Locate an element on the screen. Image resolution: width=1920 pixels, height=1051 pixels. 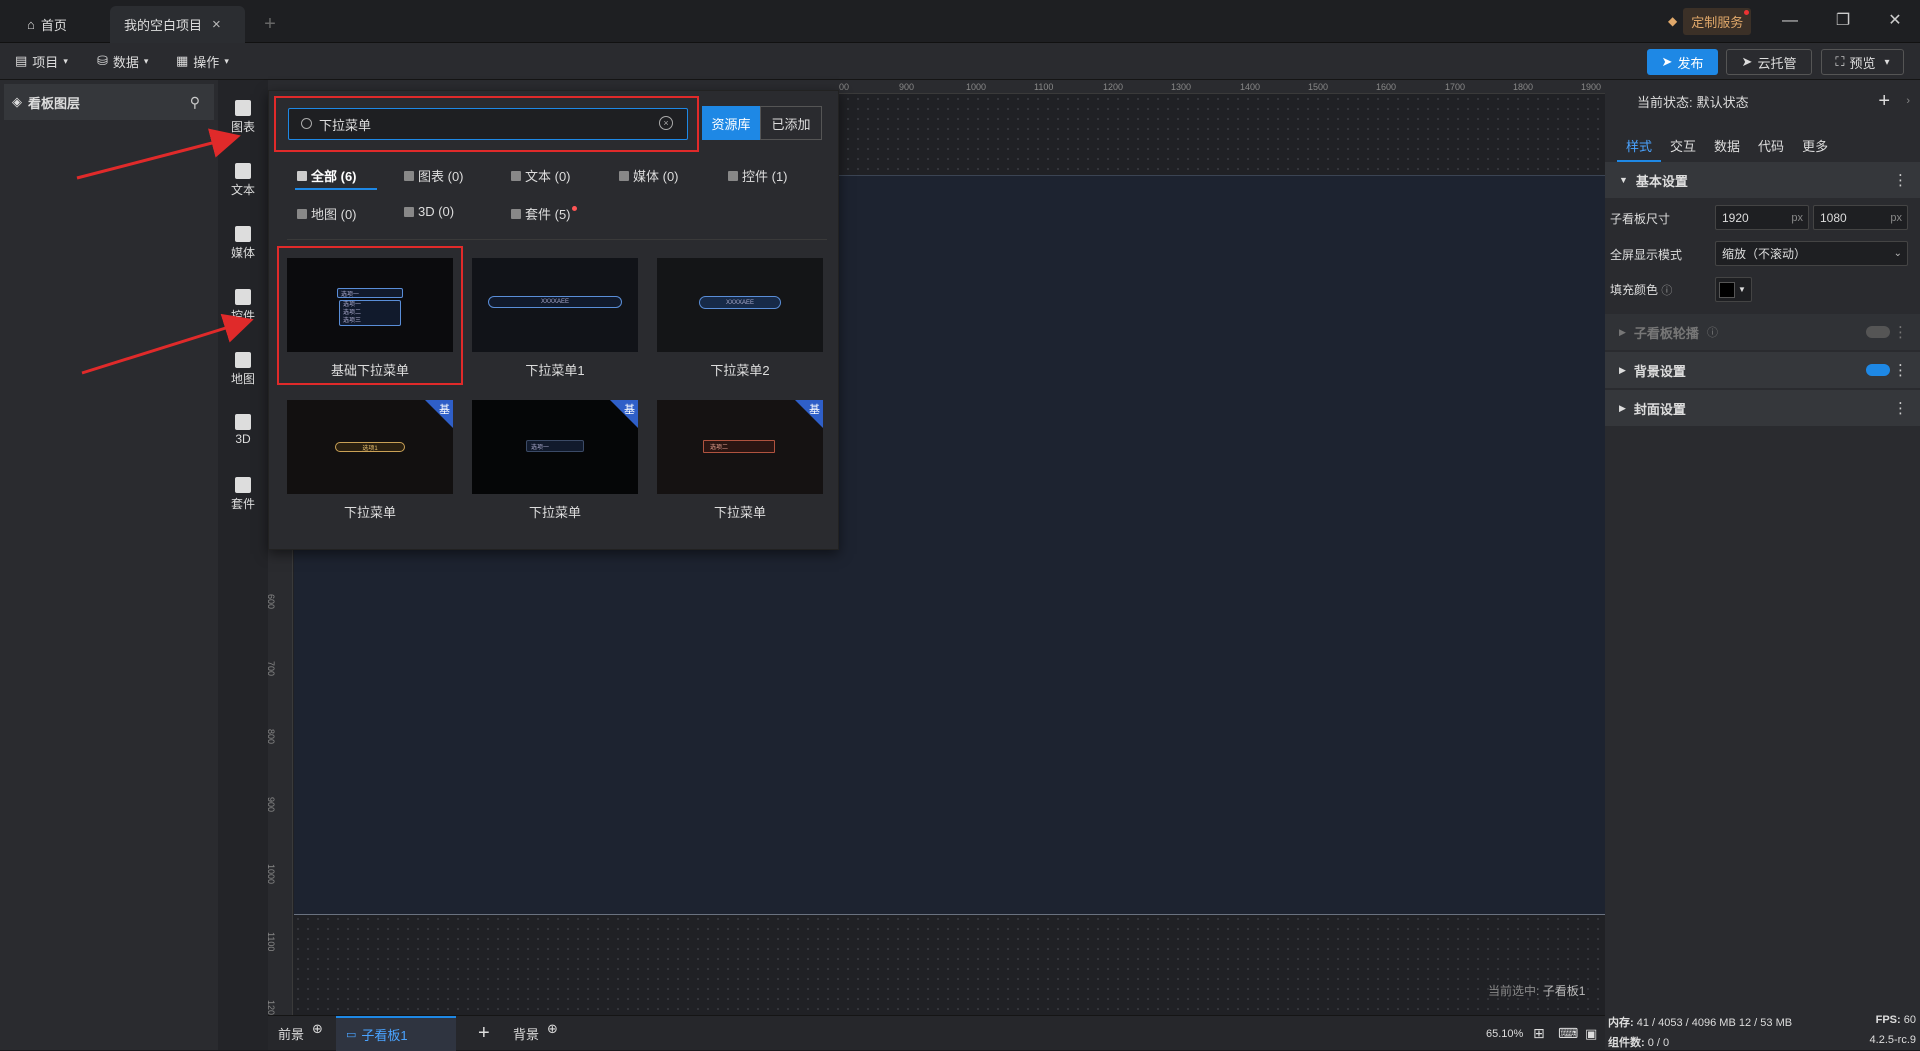
publish-button: ➤ 发布 is located at coordinates (1682, 62).